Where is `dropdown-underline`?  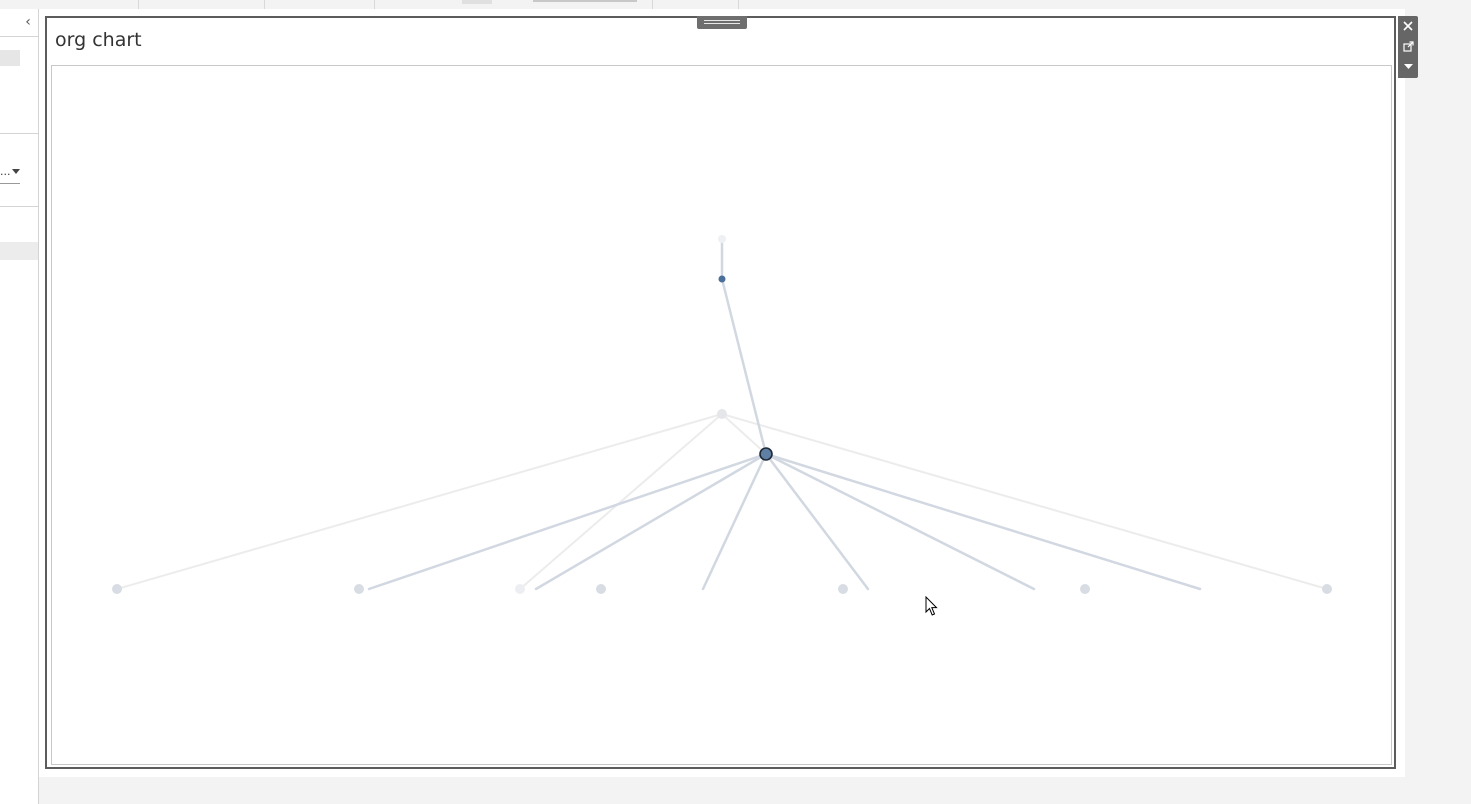 dropdown-underline is located at coordinates (10, 183).